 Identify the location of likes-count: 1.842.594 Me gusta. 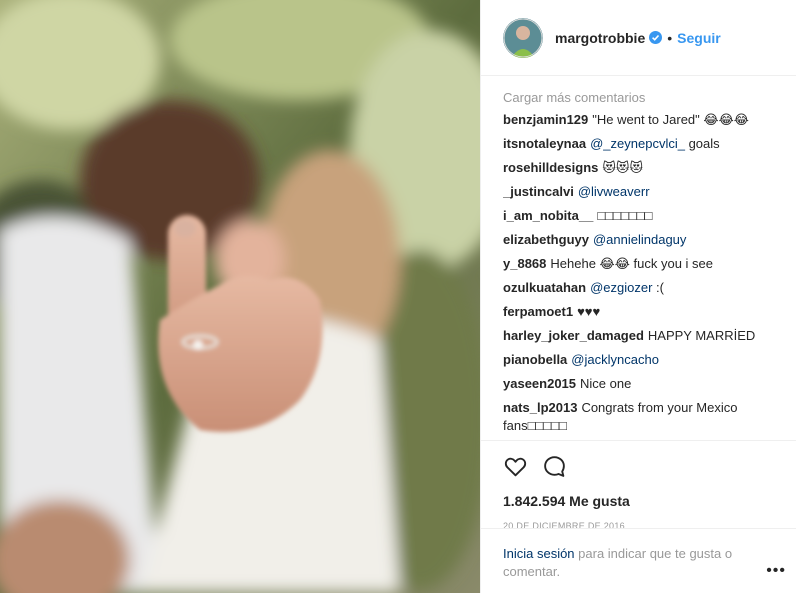
(639, 501).